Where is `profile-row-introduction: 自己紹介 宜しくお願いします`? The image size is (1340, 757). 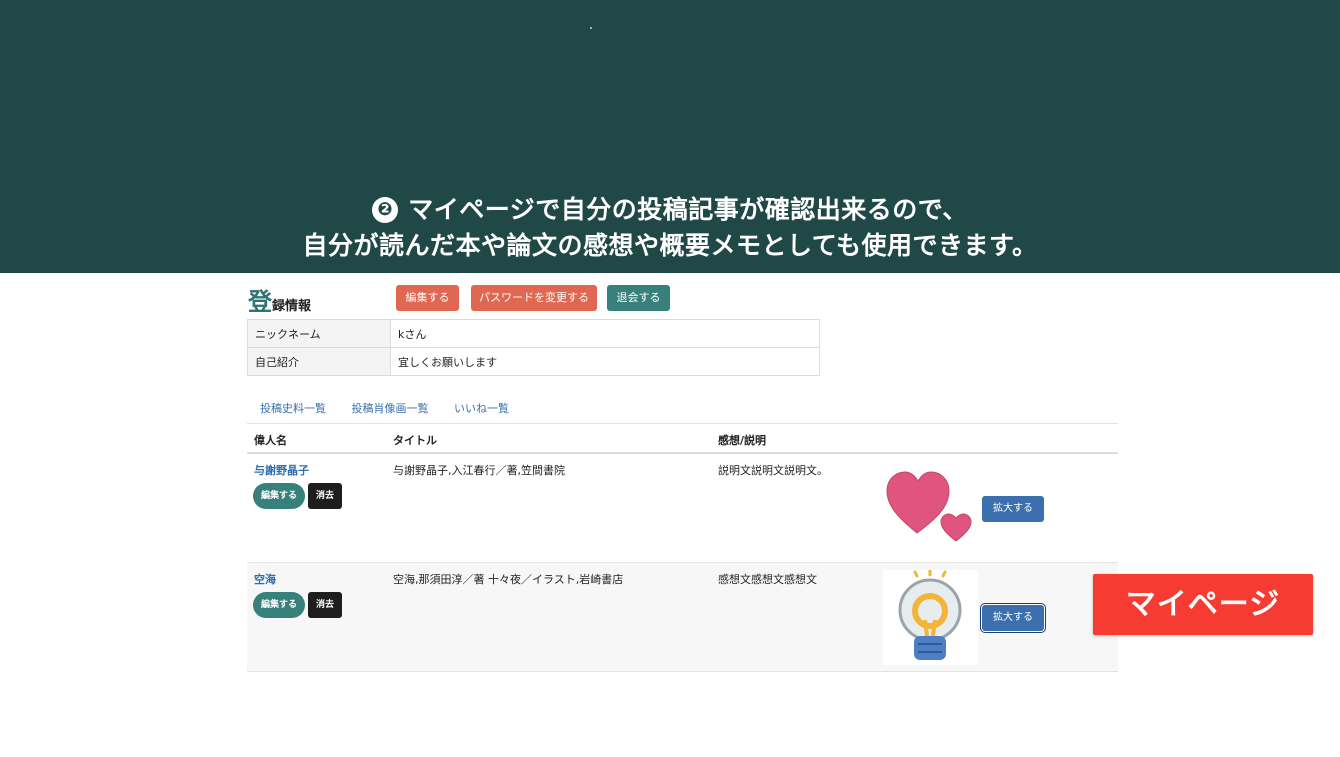
profile-row-introduction: 自己紹介 宜しくお願いします is located at coordinates (533, 361).